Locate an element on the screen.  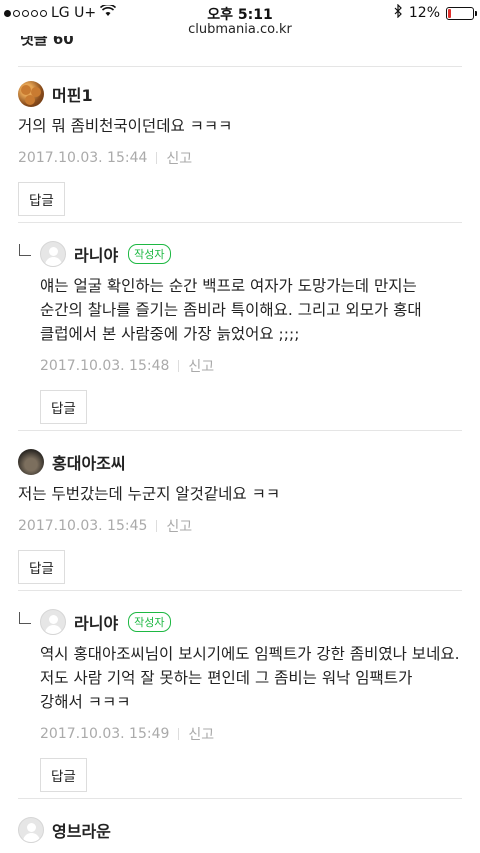
comment-text: 저는 두번갔는데 누군지 알것같네요 ㅋㅋ is located at coordinates (149, 494).